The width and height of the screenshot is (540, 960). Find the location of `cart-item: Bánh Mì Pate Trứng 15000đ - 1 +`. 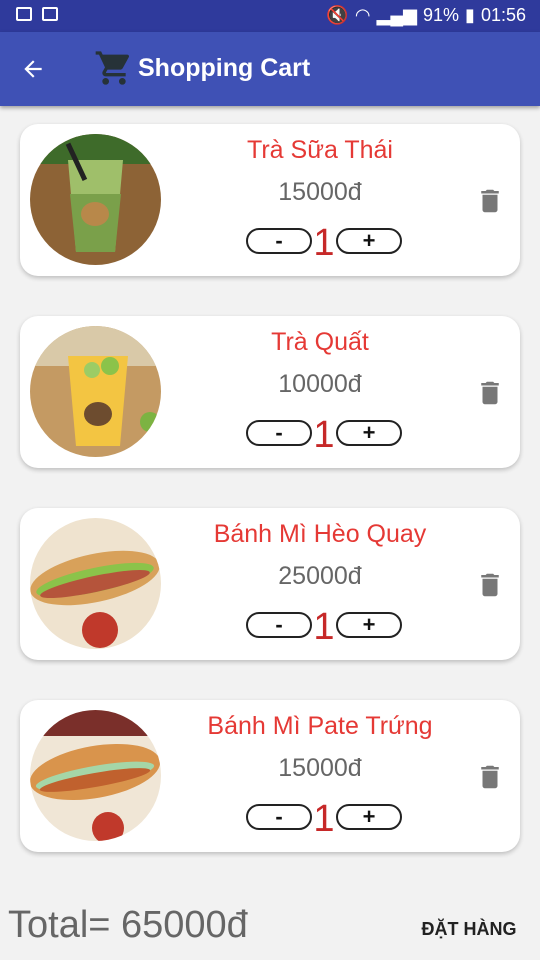

cart-item: Bánh Mì Pate Trứng 15000đ - 1 + is located at coordinates (270, 776).